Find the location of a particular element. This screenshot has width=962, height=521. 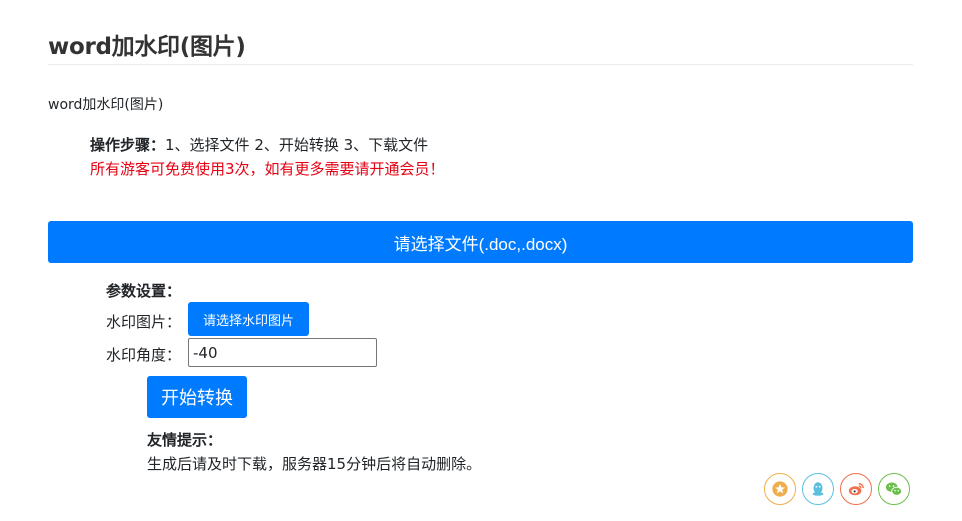

page-title: word加水印(图片) is located at coordinates (147, 47).